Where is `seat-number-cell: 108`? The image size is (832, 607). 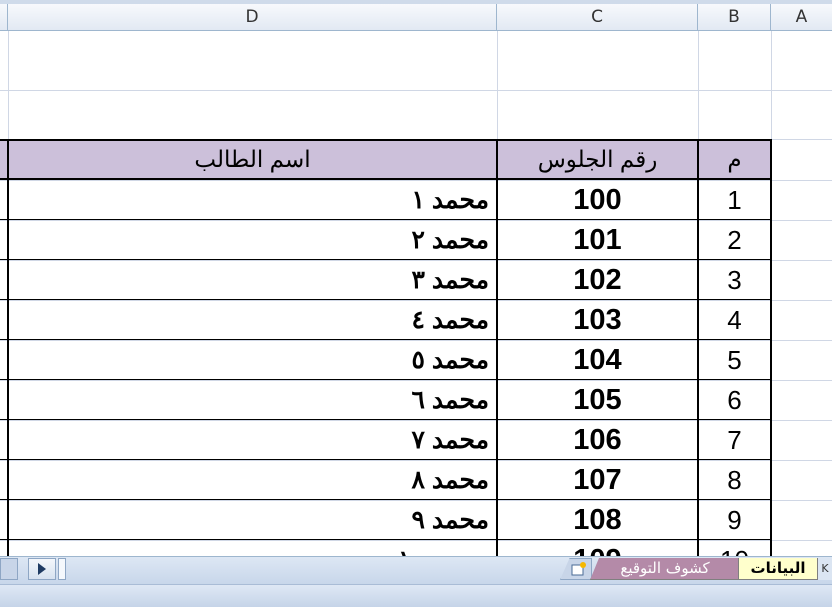
seat-number-cell: 108 is located at coordinates (597, 520).